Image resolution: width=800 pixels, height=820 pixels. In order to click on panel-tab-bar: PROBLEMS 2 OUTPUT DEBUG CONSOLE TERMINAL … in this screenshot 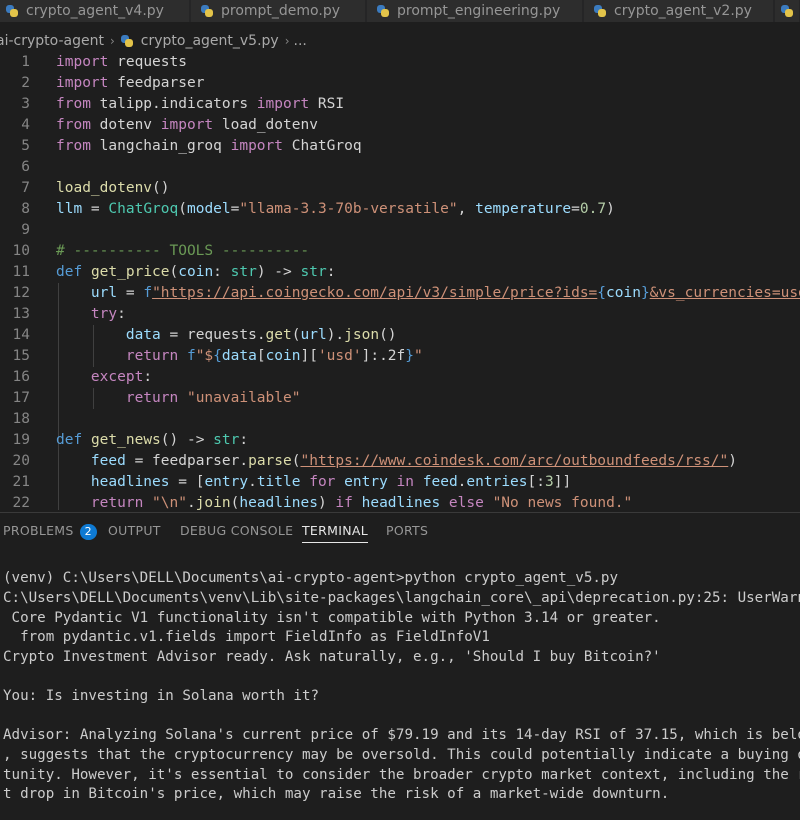, I will do `click(400, 530)`.